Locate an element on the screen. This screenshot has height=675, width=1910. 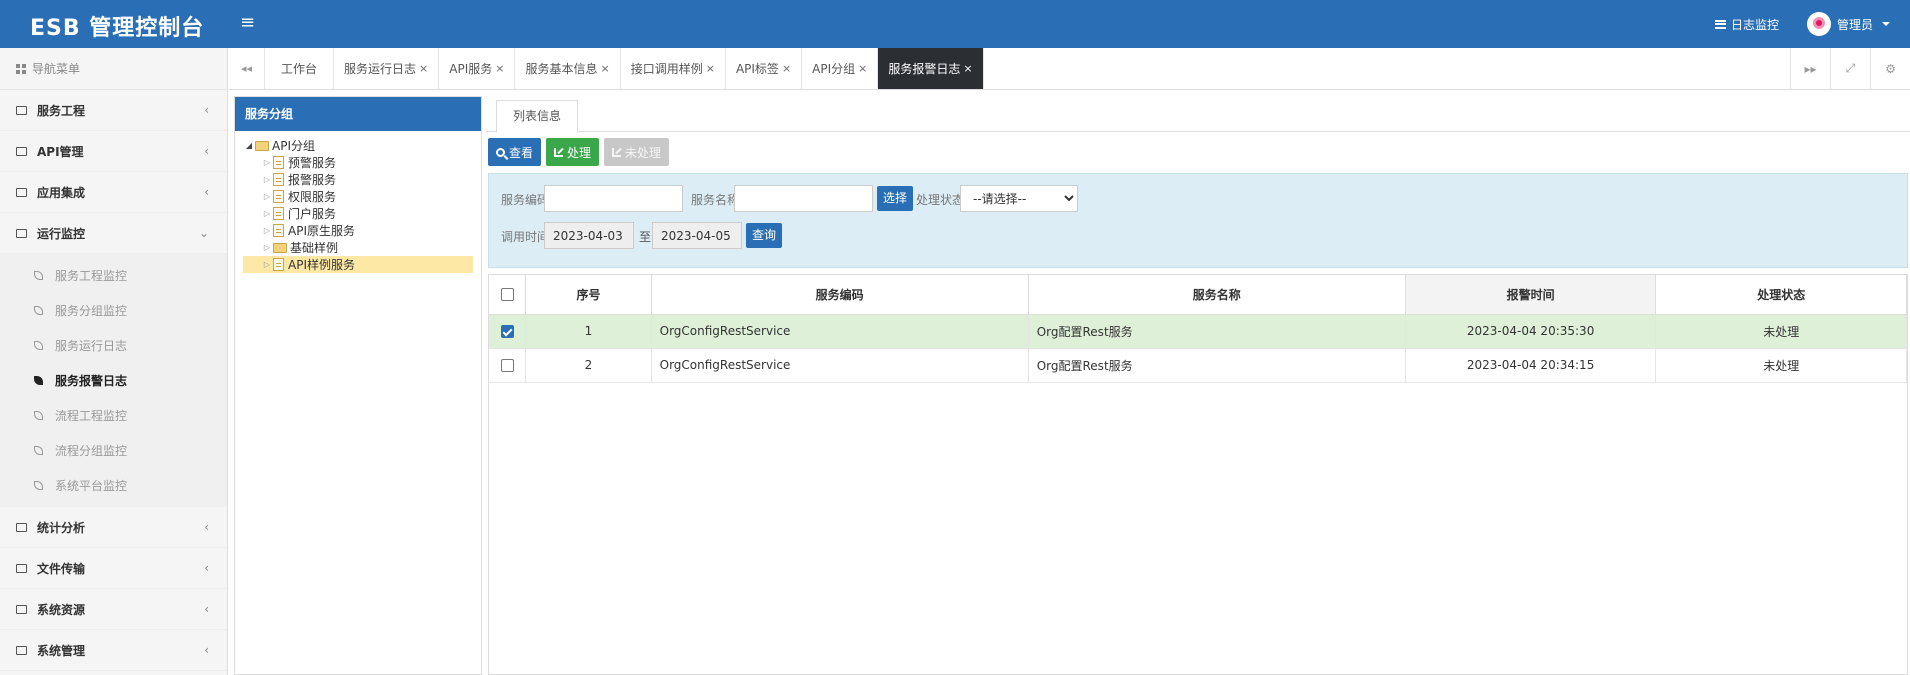
col-seq: 序号 is located at coordinates (588, 295).